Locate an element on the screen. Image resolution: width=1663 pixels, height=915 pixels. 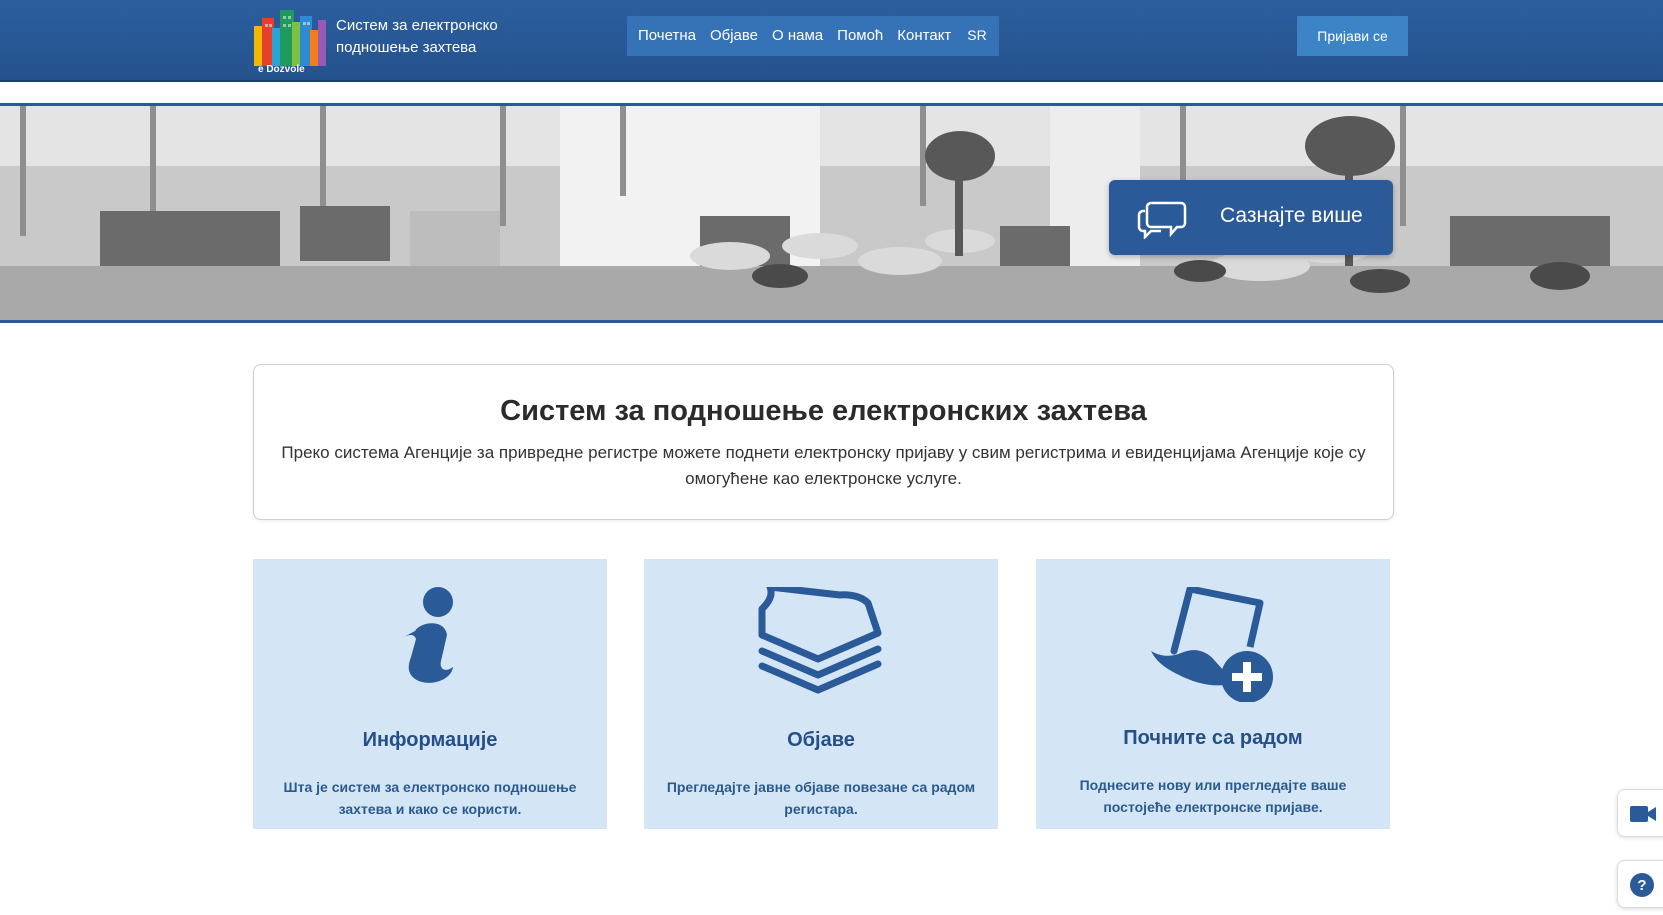
learn-more-button: Сазнајте више is located at coordinates (1251, 217).